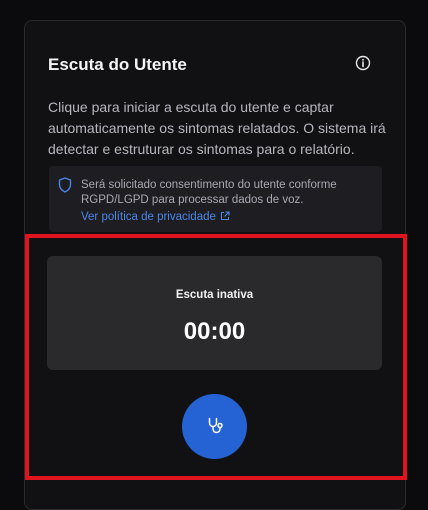 This screenshot has width=428, height=510. Describe the element at coordinates (117, 64) in the screenshot. I see `panel-title: Escuta do Utente` at that location.